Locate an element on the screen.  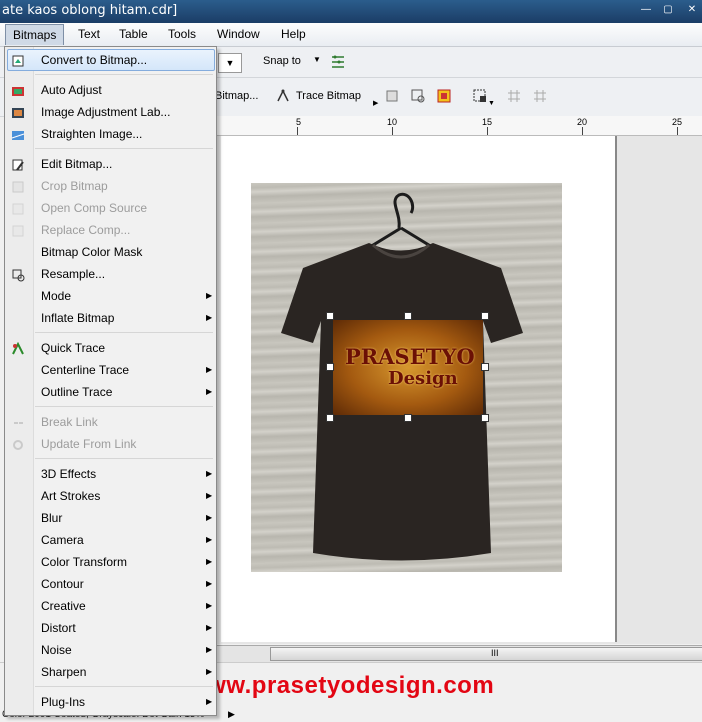
window-title: ate kaos oblong hitam.cdr] is located at coordinates (90, 10).